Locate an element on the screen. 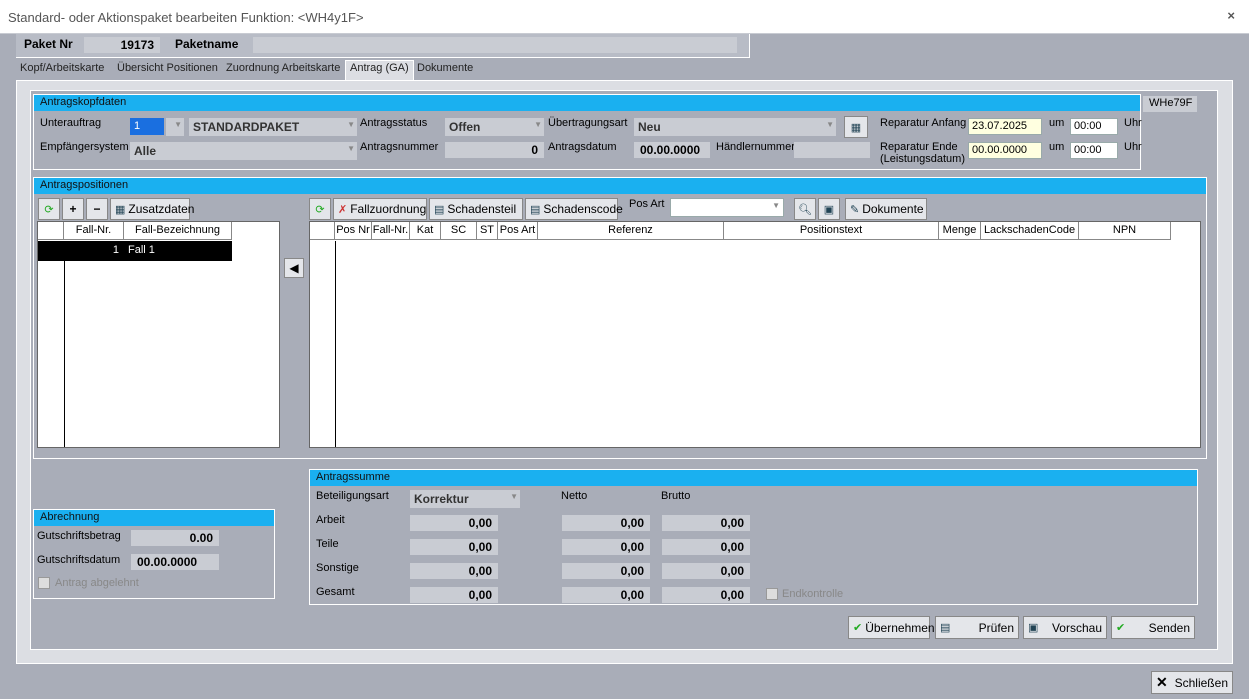 The height and width of the screenshot is (699, 1249). fall-grid: Fall-Nr. Fall-Bezeichnung 1 Fall 1 is located at coordinates (158, 334).